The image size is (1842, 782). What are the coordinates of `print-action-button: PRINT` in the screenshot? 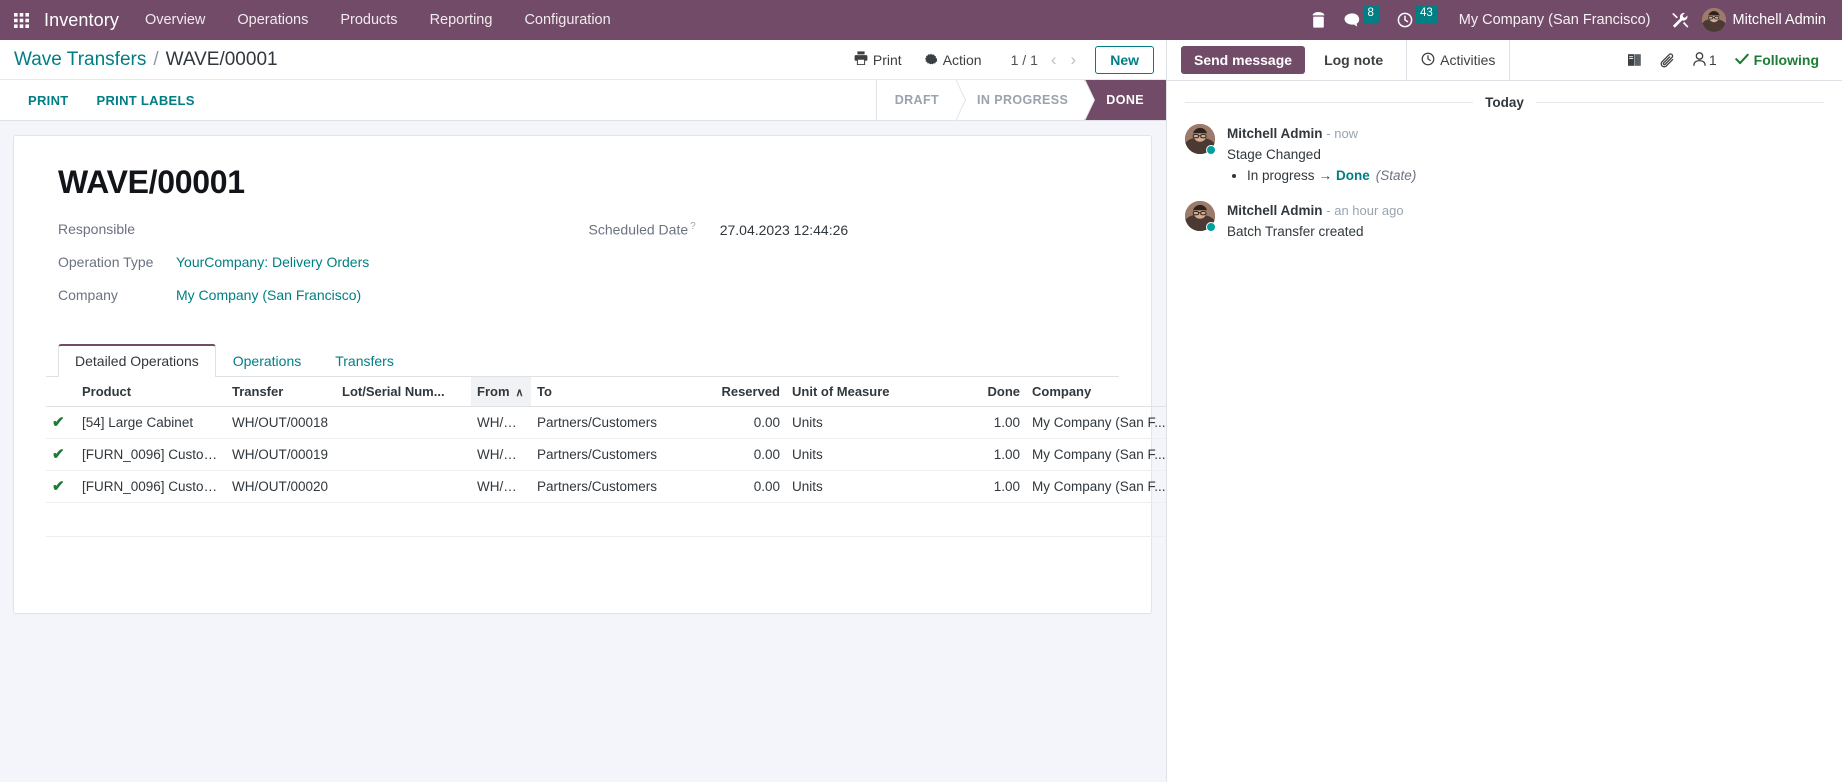 It's located at (48, 100).